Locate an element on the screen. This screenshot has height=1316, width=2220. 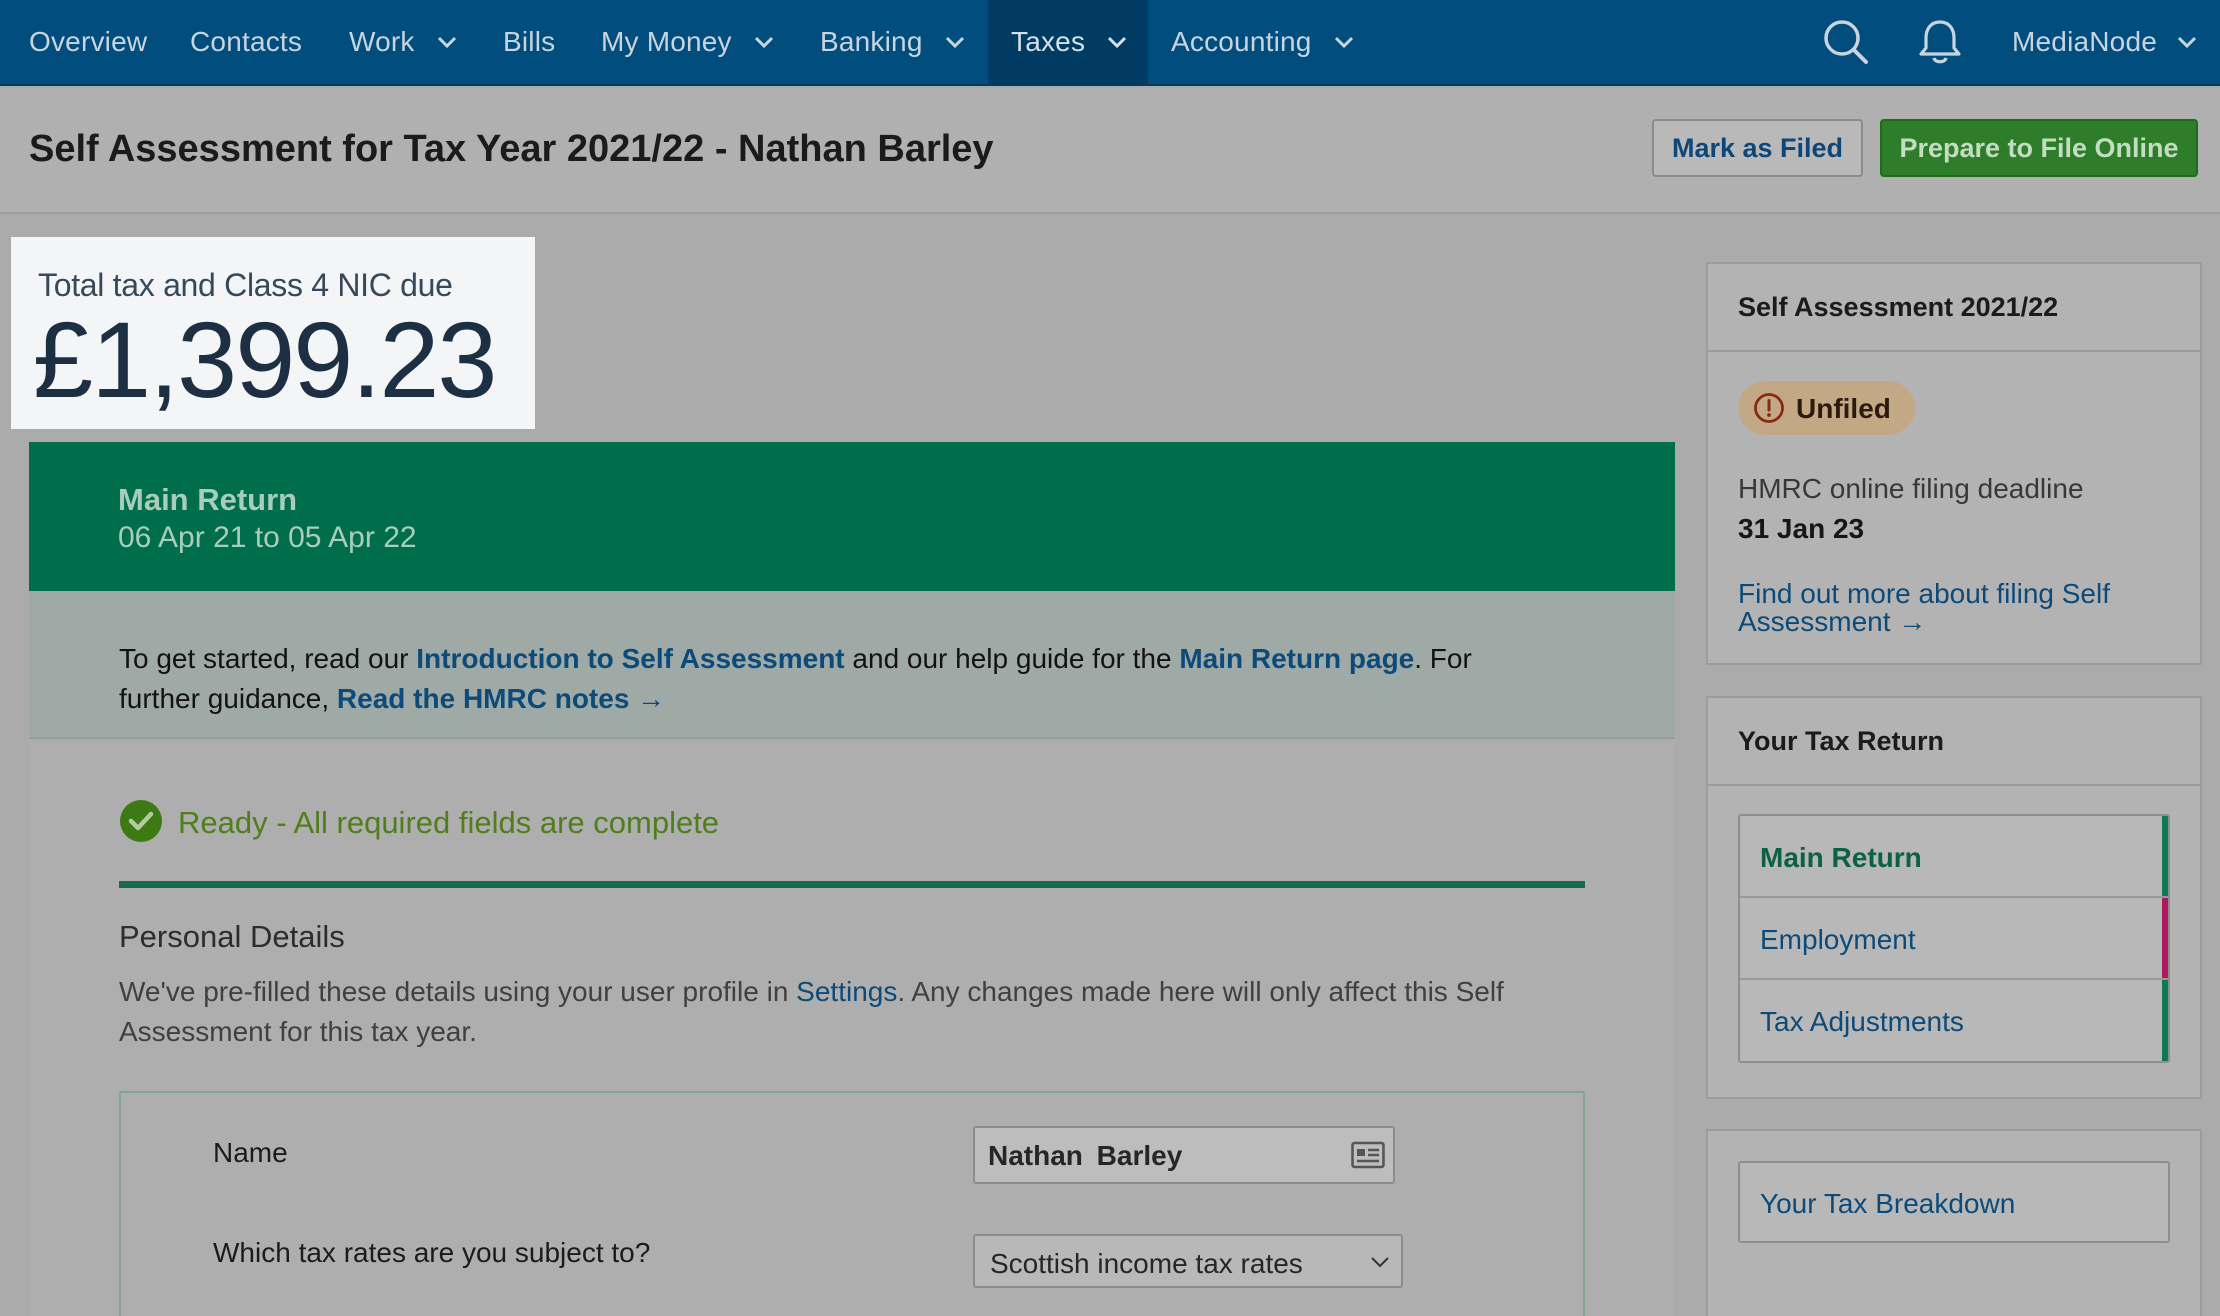
ready-progress-bar is located at coordinates (852, 884).